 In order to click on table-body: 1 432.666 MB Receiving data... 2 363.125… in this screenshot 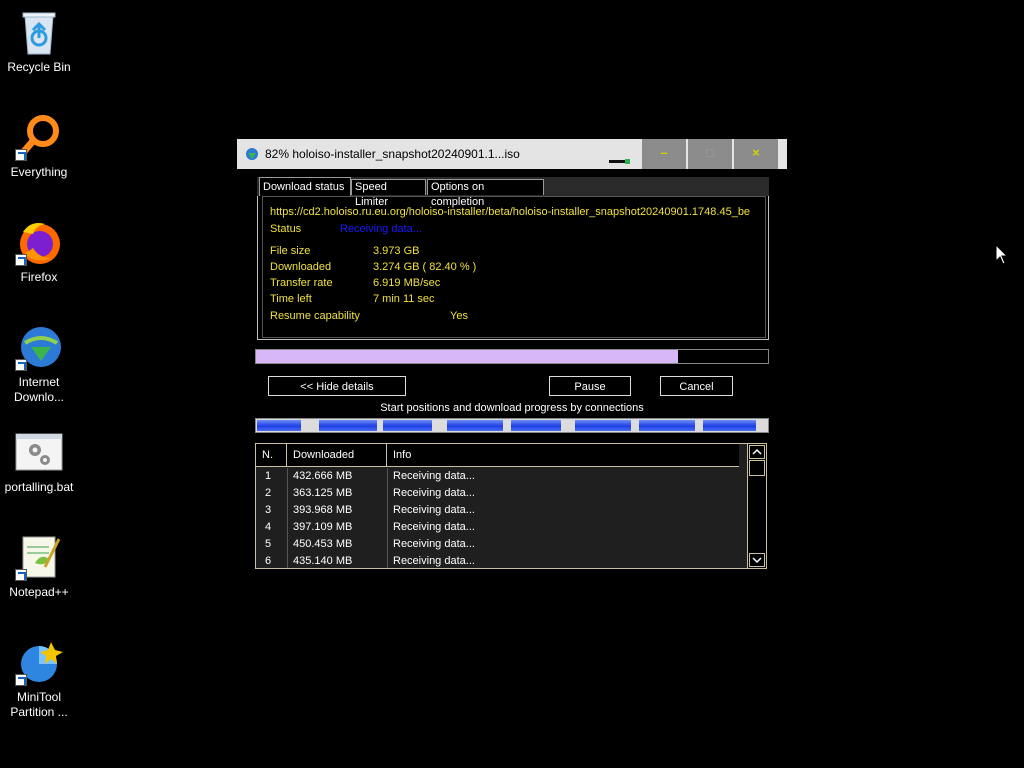, I will do `click(497, 518)`.